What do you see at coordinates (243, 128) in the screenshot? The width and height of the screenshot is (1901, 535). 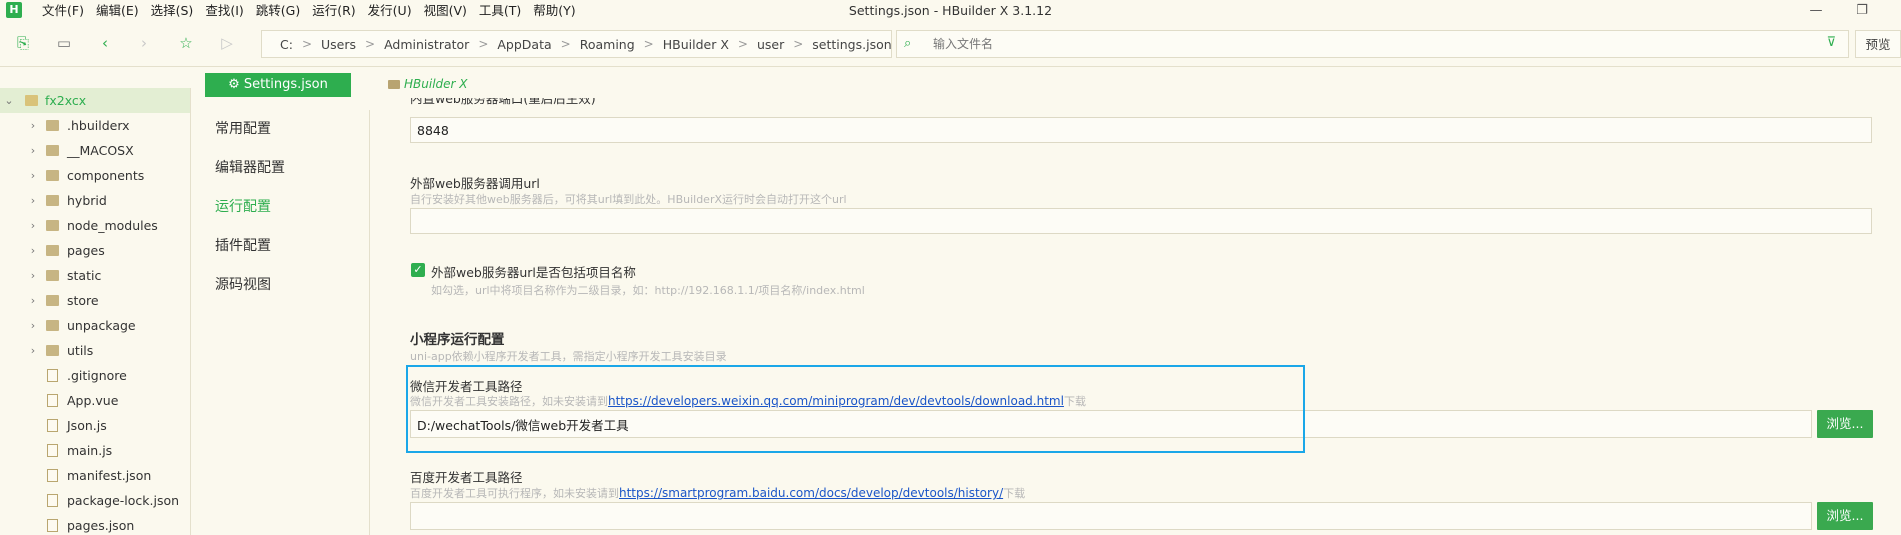 I see `settings-nav-general: 常用配置` at bounding box center [243, 128].